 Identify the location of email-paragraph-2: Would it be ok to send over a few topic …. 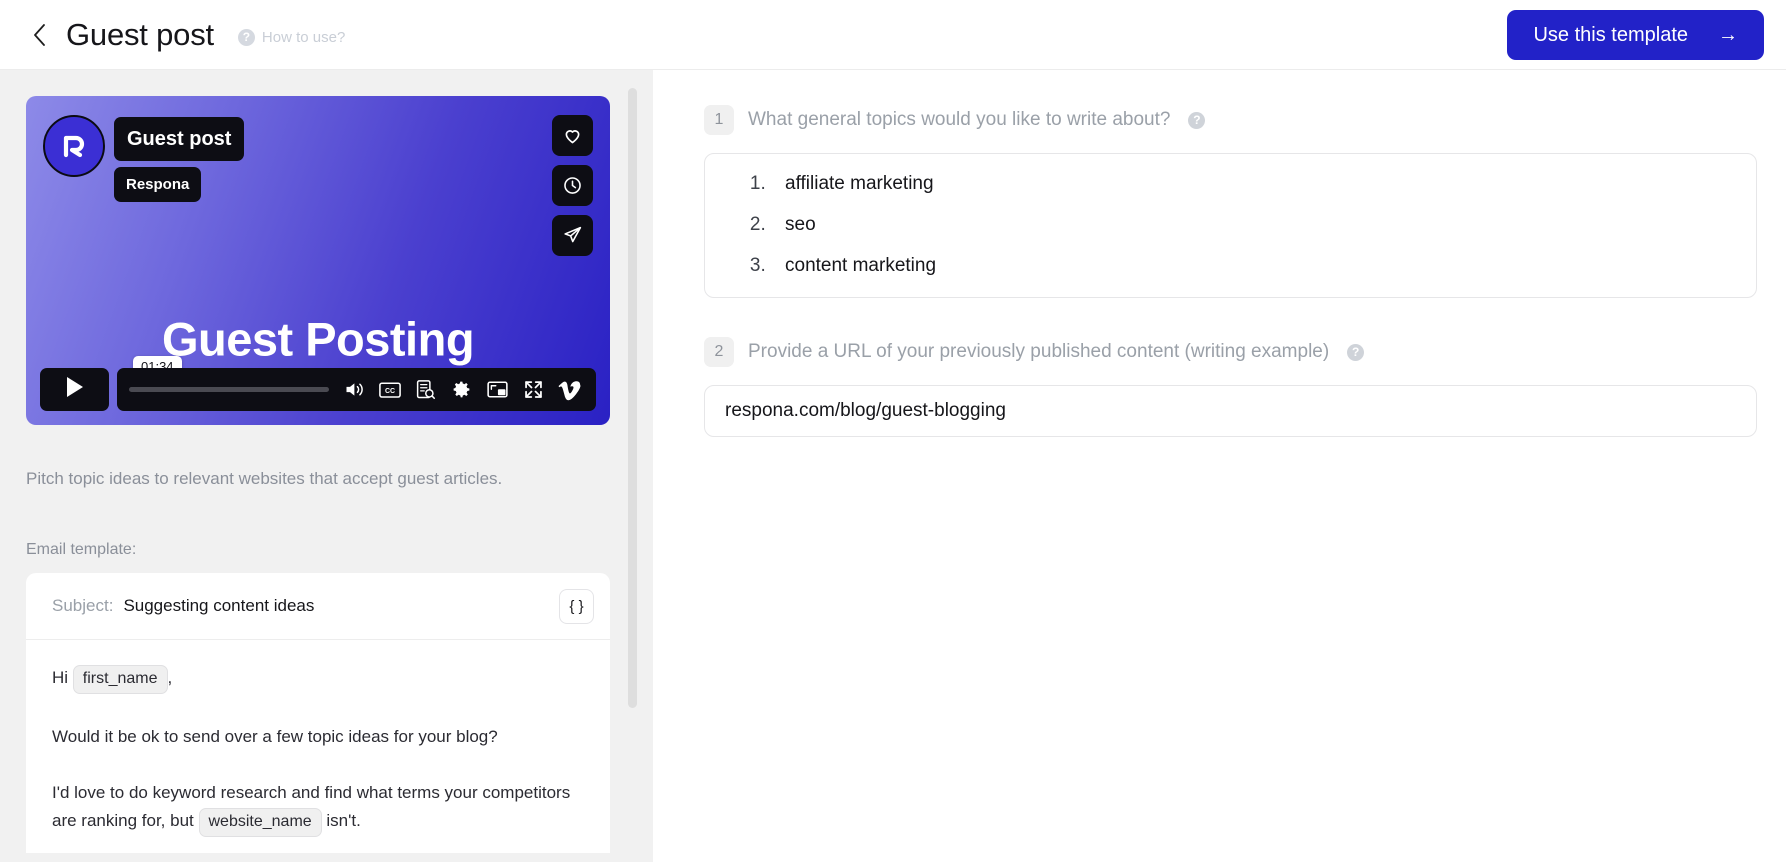
(275, 736).